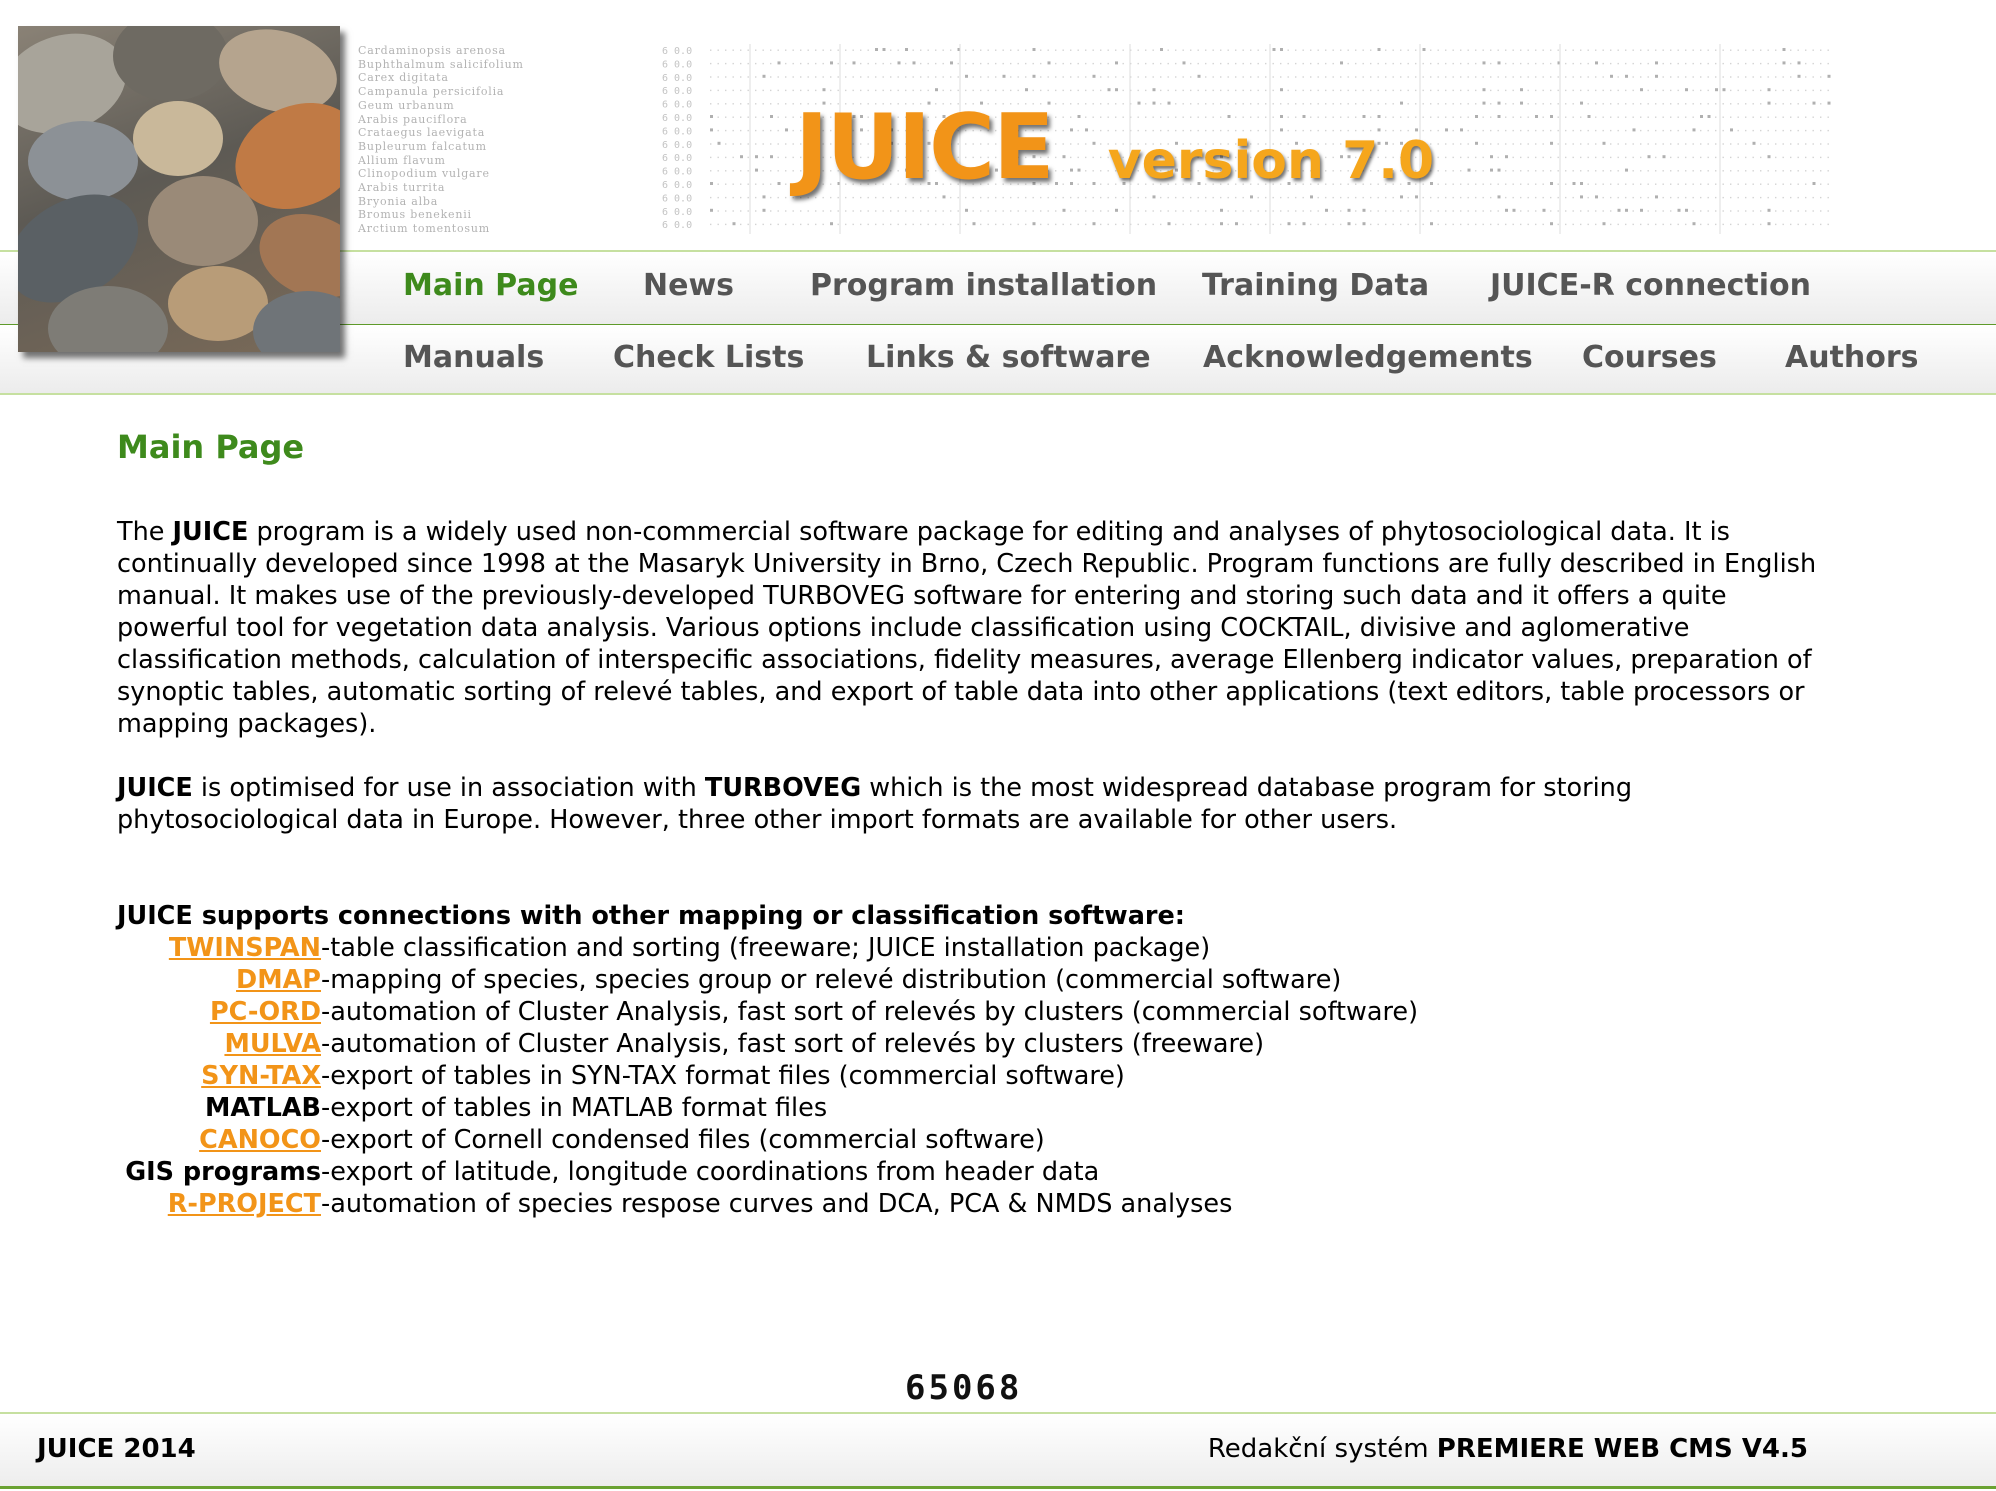 The height and width of the screenshot is (1491, 1996). Describe the element at coordinates (983, 285) in the screenshot. I see `nav-program-installation: Program installation` at that location.